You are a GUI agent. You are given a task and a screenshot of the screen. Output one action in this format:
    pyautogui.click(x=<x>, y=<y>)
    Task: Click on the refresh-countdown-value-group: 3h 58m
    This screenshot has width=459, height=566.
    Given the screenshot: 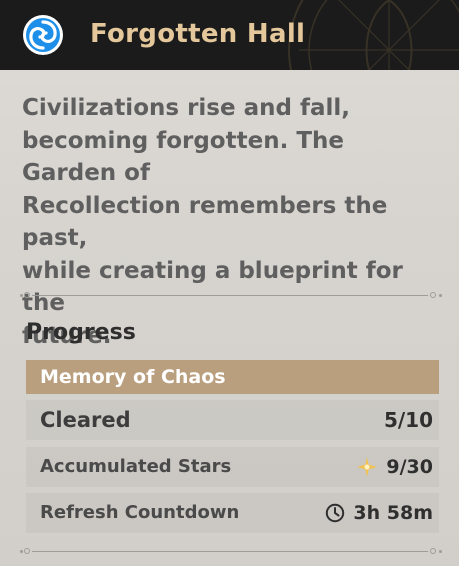 What is the action you would take?
    pyautogui.click(x=379, y=513)
    